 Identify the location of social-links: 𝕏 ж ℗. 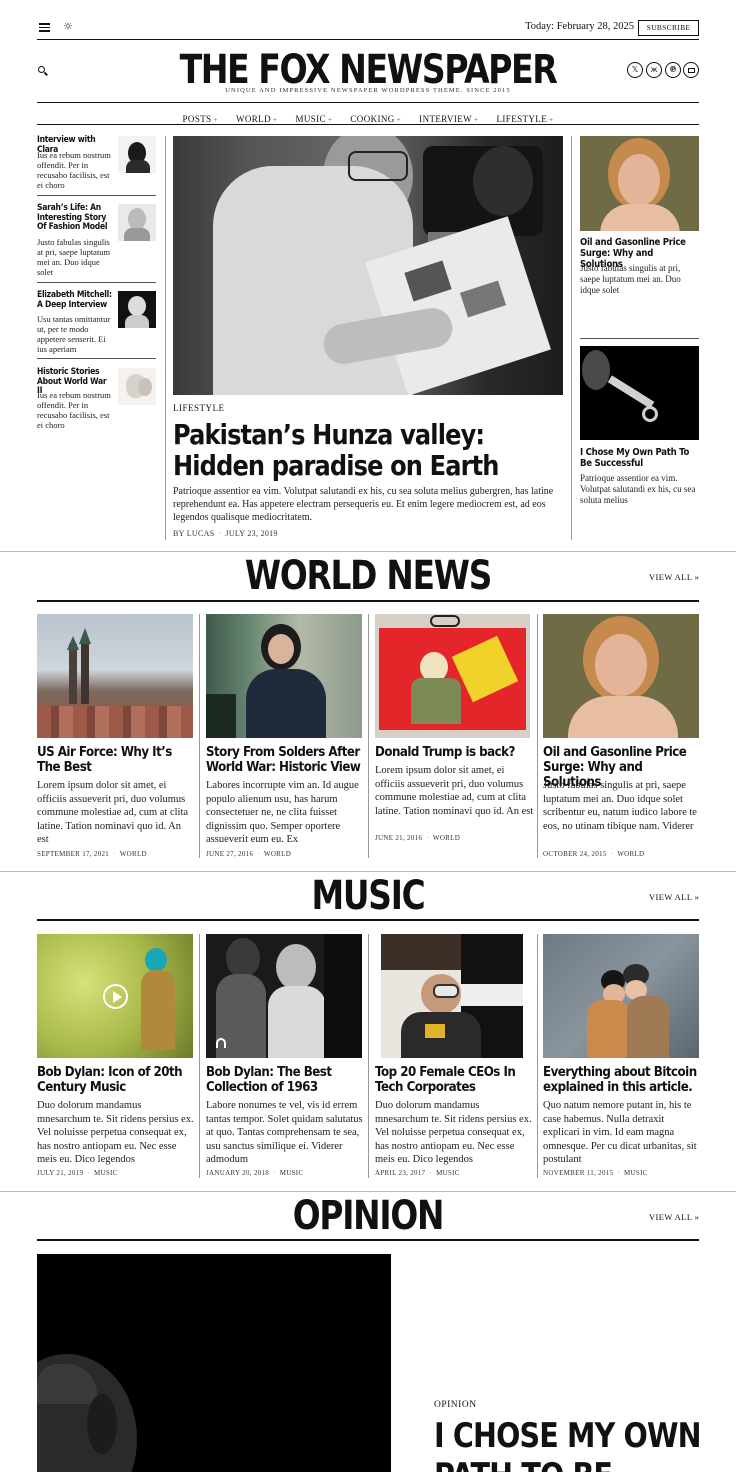
(663, 70).